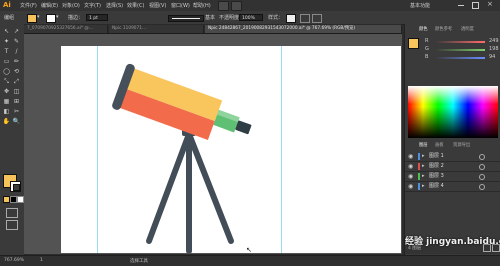 The height and width of the screenshot is (266, 500). What do you see at coordinates (16, 91) in the screenshot?
I see `shape-builder-tool-icon: ◫` at bounding box center [16, 91].